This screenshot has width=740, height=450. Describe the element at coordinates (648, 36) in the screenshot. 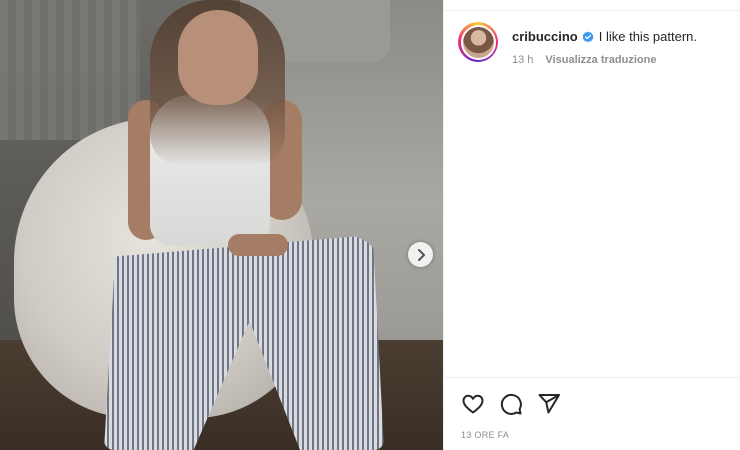

I see `caption-text: I like this pattern.` at that location.